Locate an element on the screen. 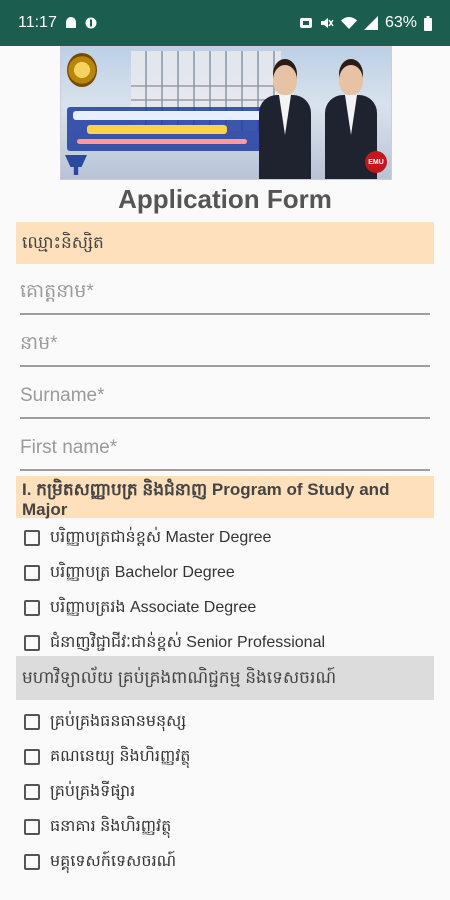 The image size is (450, 900). khmer-name-field is located at coordinates (225, 347).